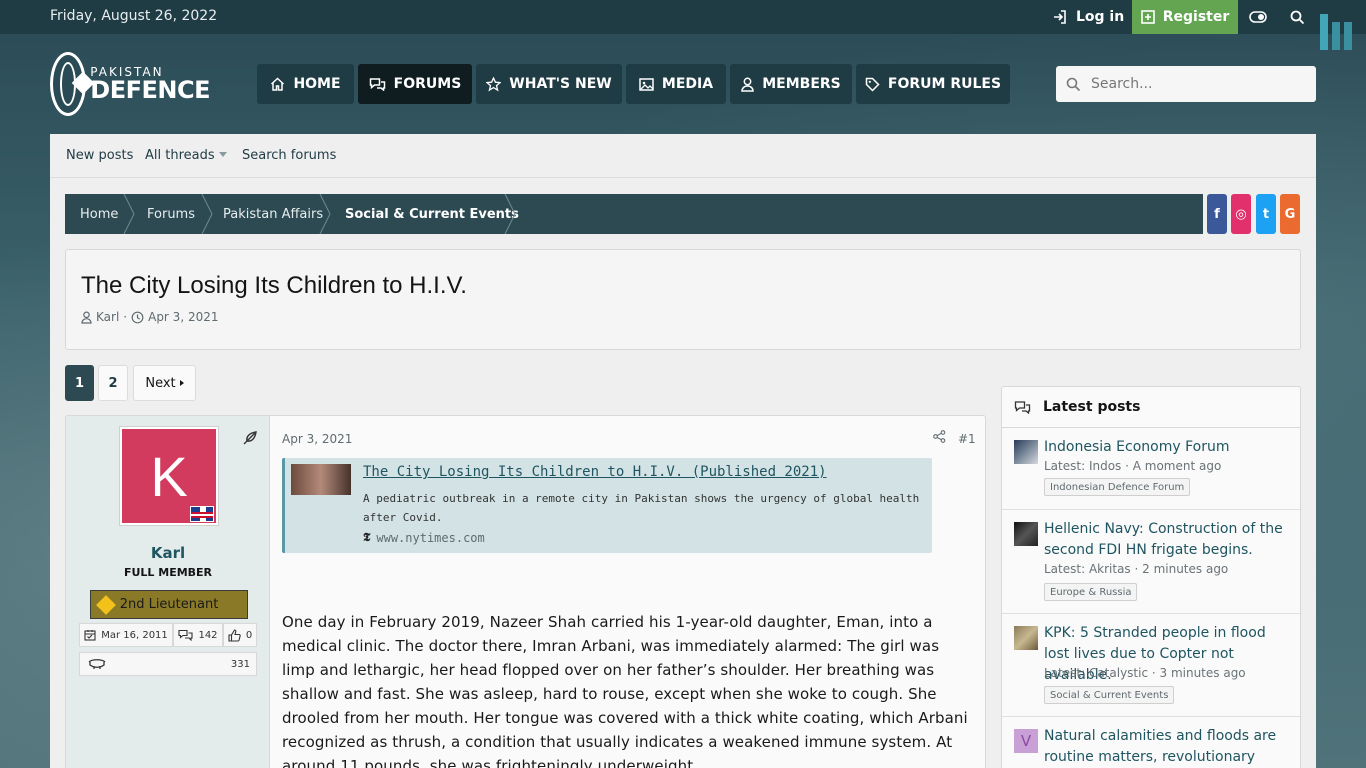  I want to click on stat-messages: 142, so click(198, 635).